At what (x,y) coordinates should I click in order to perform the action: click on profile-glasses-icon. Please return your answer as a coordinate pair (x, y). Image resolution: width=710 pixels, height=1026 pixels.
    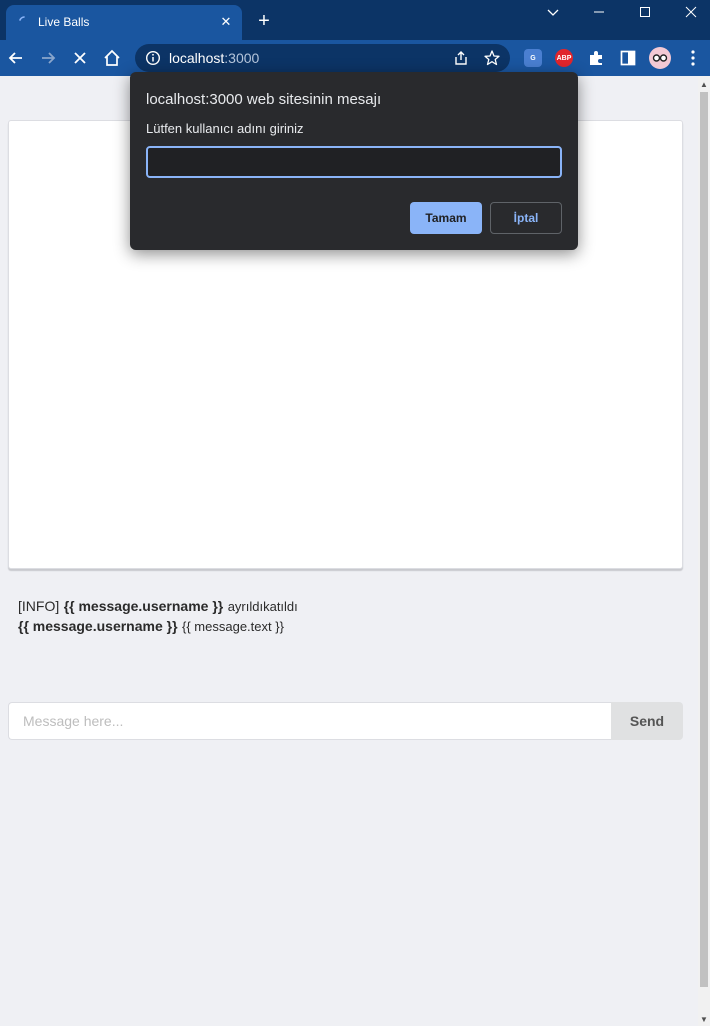
    Looking at the image, I should click on (660, 58).